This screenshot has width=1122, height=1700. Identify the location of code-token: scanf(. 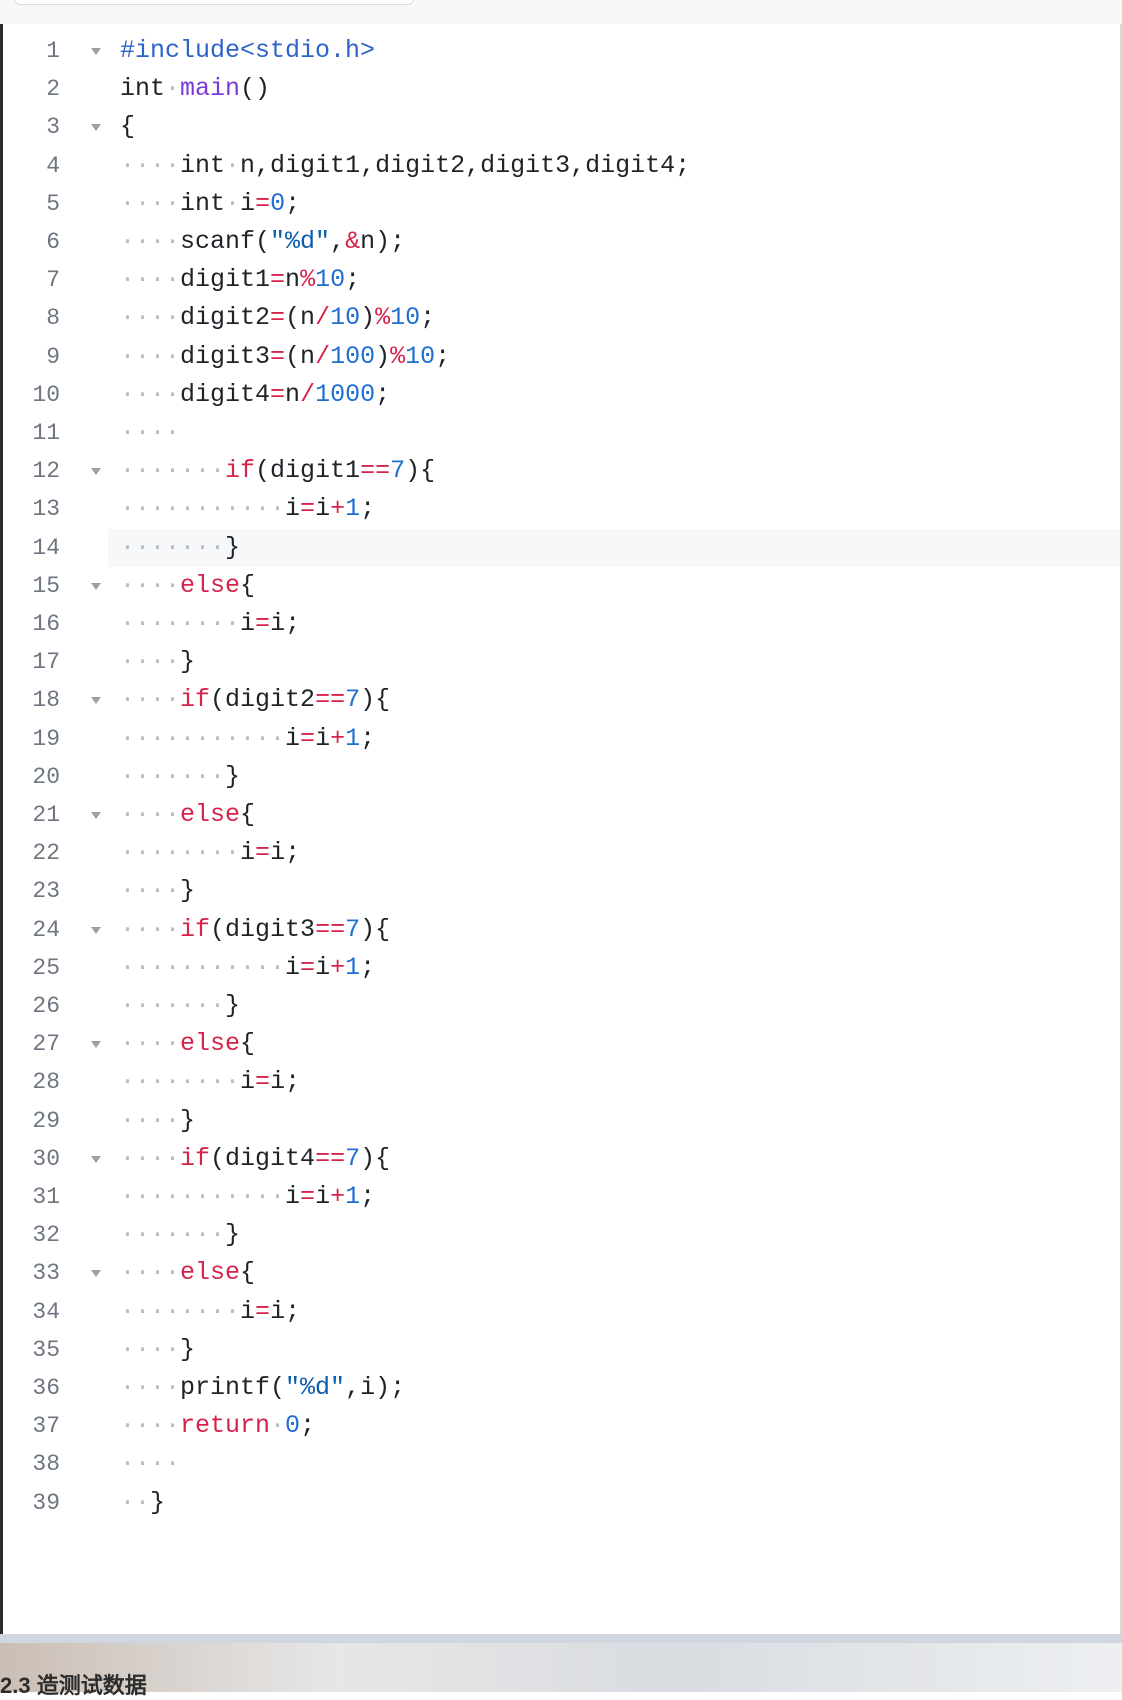
(225, 241).